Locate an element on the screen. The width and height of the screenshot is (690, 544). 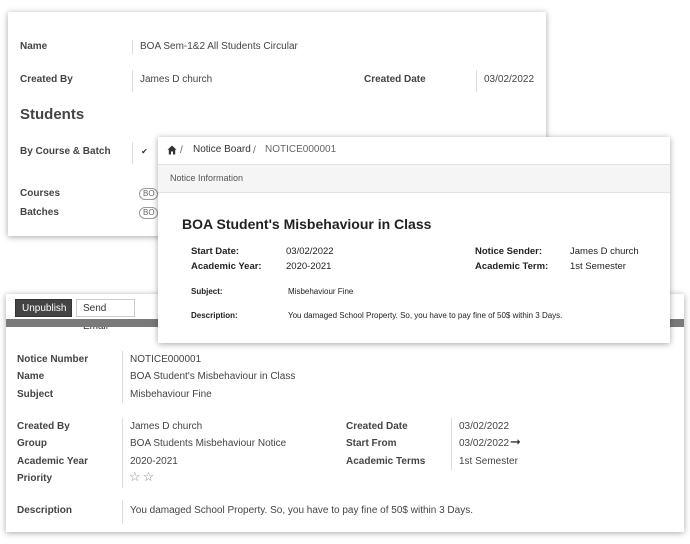
description-label: Description: is located at coordinates (214, 315).